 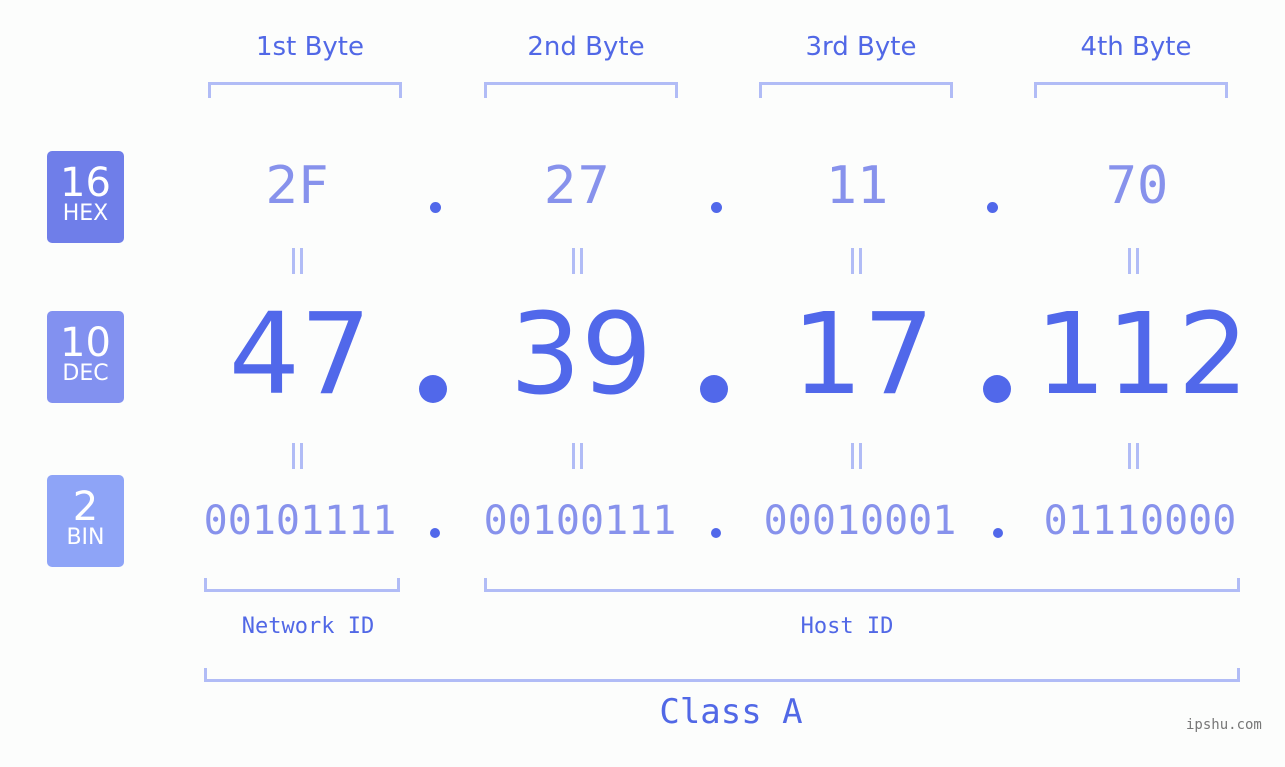 I want to click on byte-header-3: 3rd Byte, so click(x=861, y=47).